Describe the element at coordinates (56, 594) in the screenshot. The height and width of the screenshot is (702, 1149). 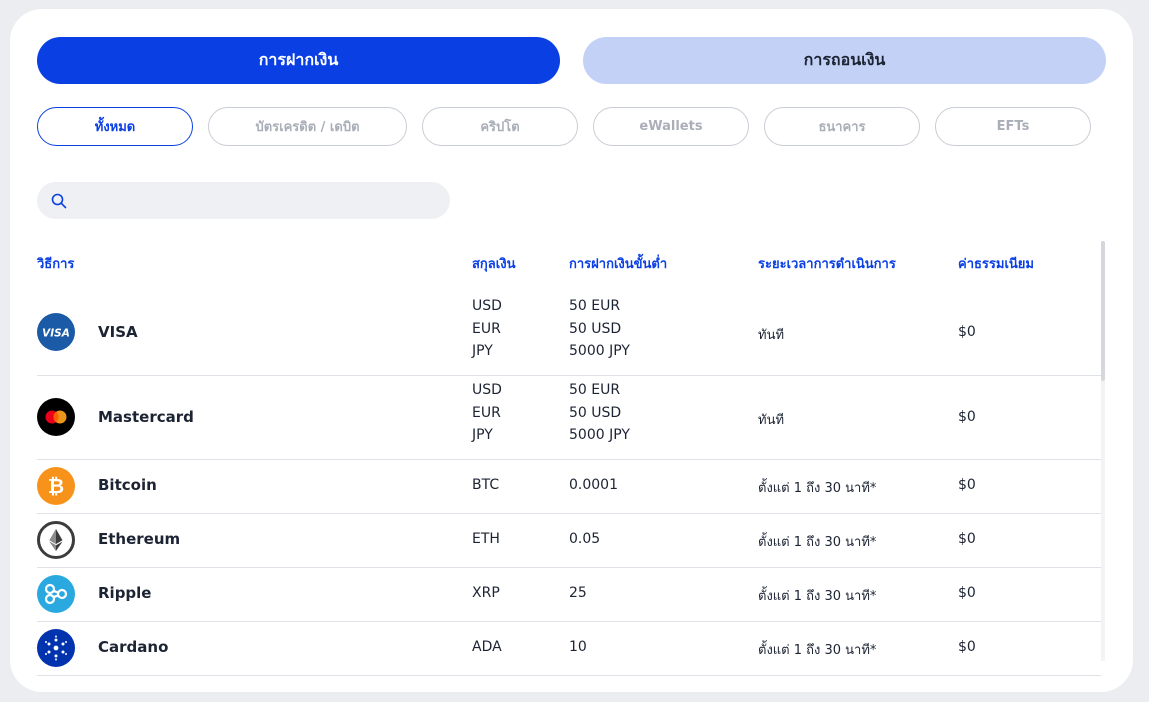
I see `ripple-icon` at that location.